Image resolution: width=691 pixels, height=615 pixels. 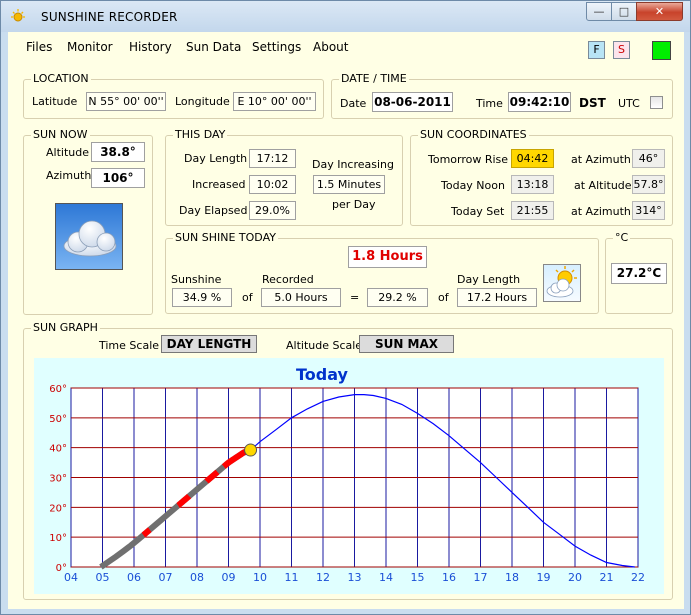 What do you see at coordinates (656, 102) in the screenshot?
I see `utc-checkbox` at bounding box center [656, 102].